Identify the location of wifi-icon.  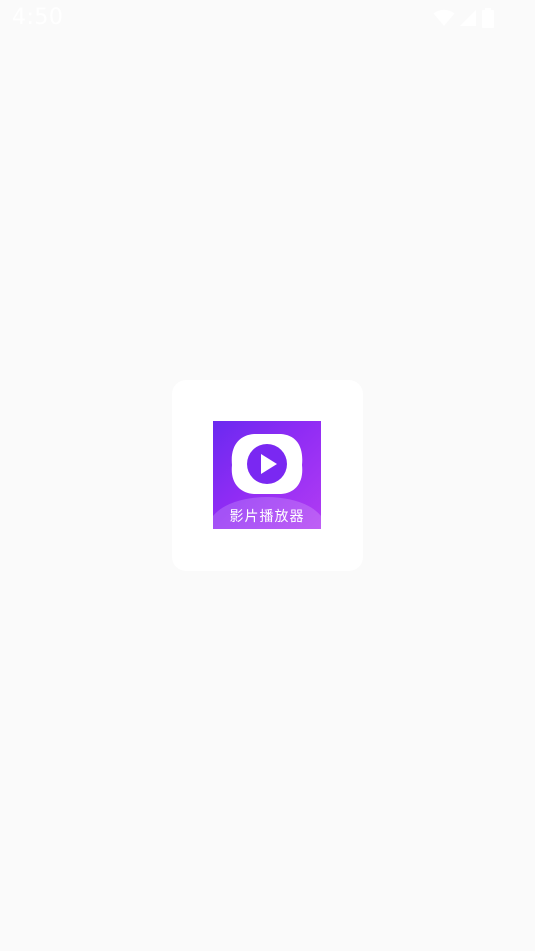
(444, 18).